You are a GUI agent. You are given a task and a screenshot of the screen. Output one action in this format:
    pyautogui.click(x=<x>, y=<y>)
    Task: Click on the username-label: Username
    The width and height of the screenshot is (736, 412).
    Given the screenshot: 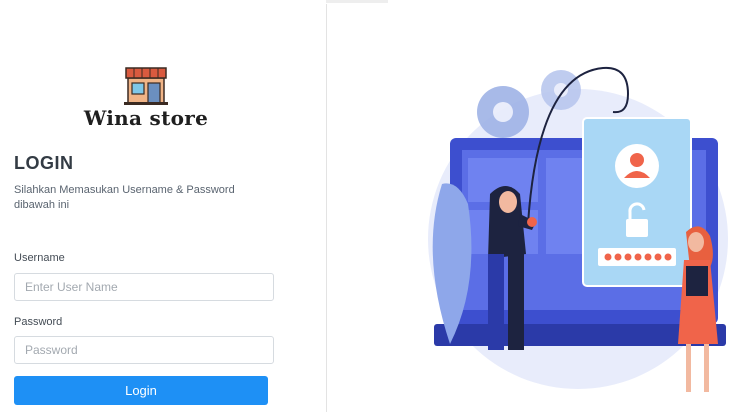 What is the action you would take?
    pyautogui.click(x=39, y=258)
    